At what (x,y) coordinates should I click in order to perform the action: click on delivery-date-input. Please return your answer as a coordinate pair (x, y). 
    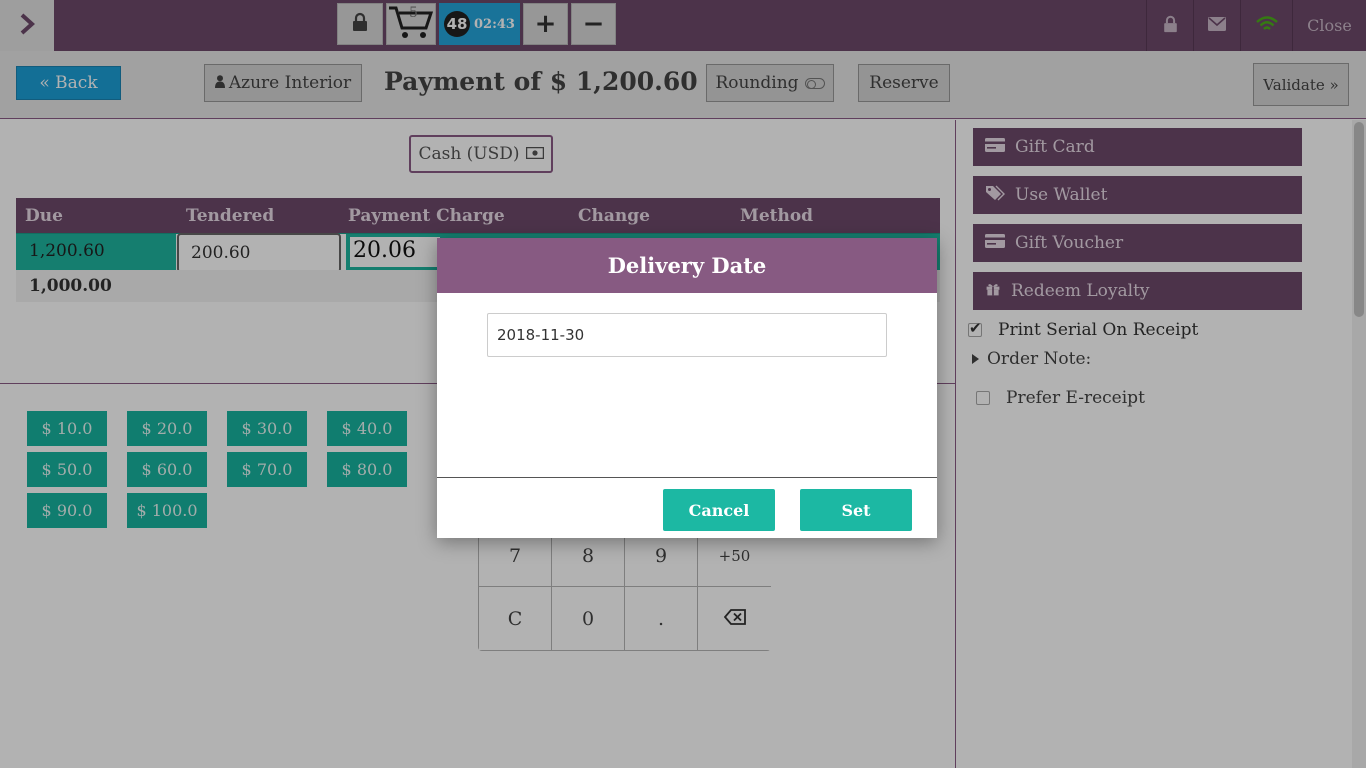
    Looking at the image, I should click on (687, 335).